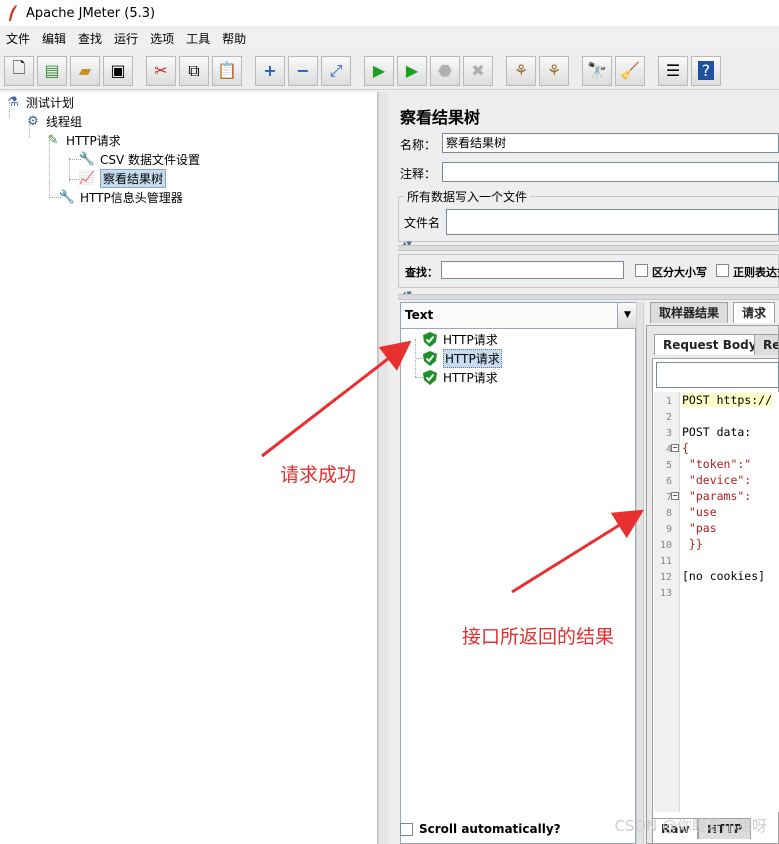 This screenshot has width=779, height=844. Describe the element at coordinates (538, 637) in the screenshot. I see `annotation-returned-result: 接口所返回的结果` at that location.